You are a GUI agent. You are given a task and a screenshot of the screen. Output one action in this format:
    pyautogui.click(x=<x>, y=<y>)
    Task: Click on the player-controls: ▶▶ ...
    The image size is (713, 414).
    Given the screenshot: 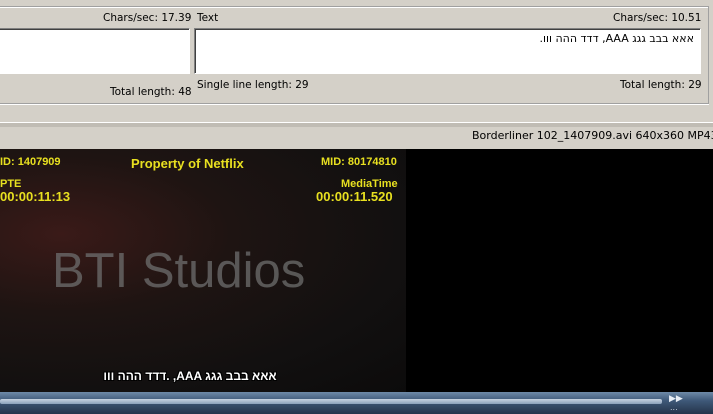 What is the action you would take?
    pyautogui.click(x=356, y=403)
    